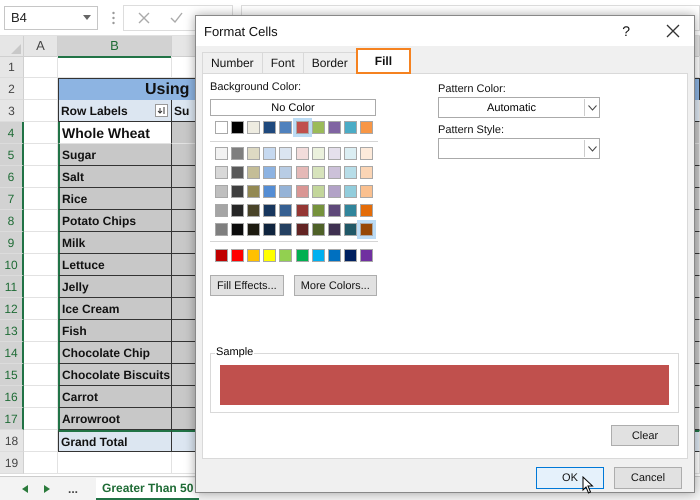  What do you see at coordinates (241, 31) in the screenshot?
I see `dialog-title: Format Cells` at bounding box center [241, 31].